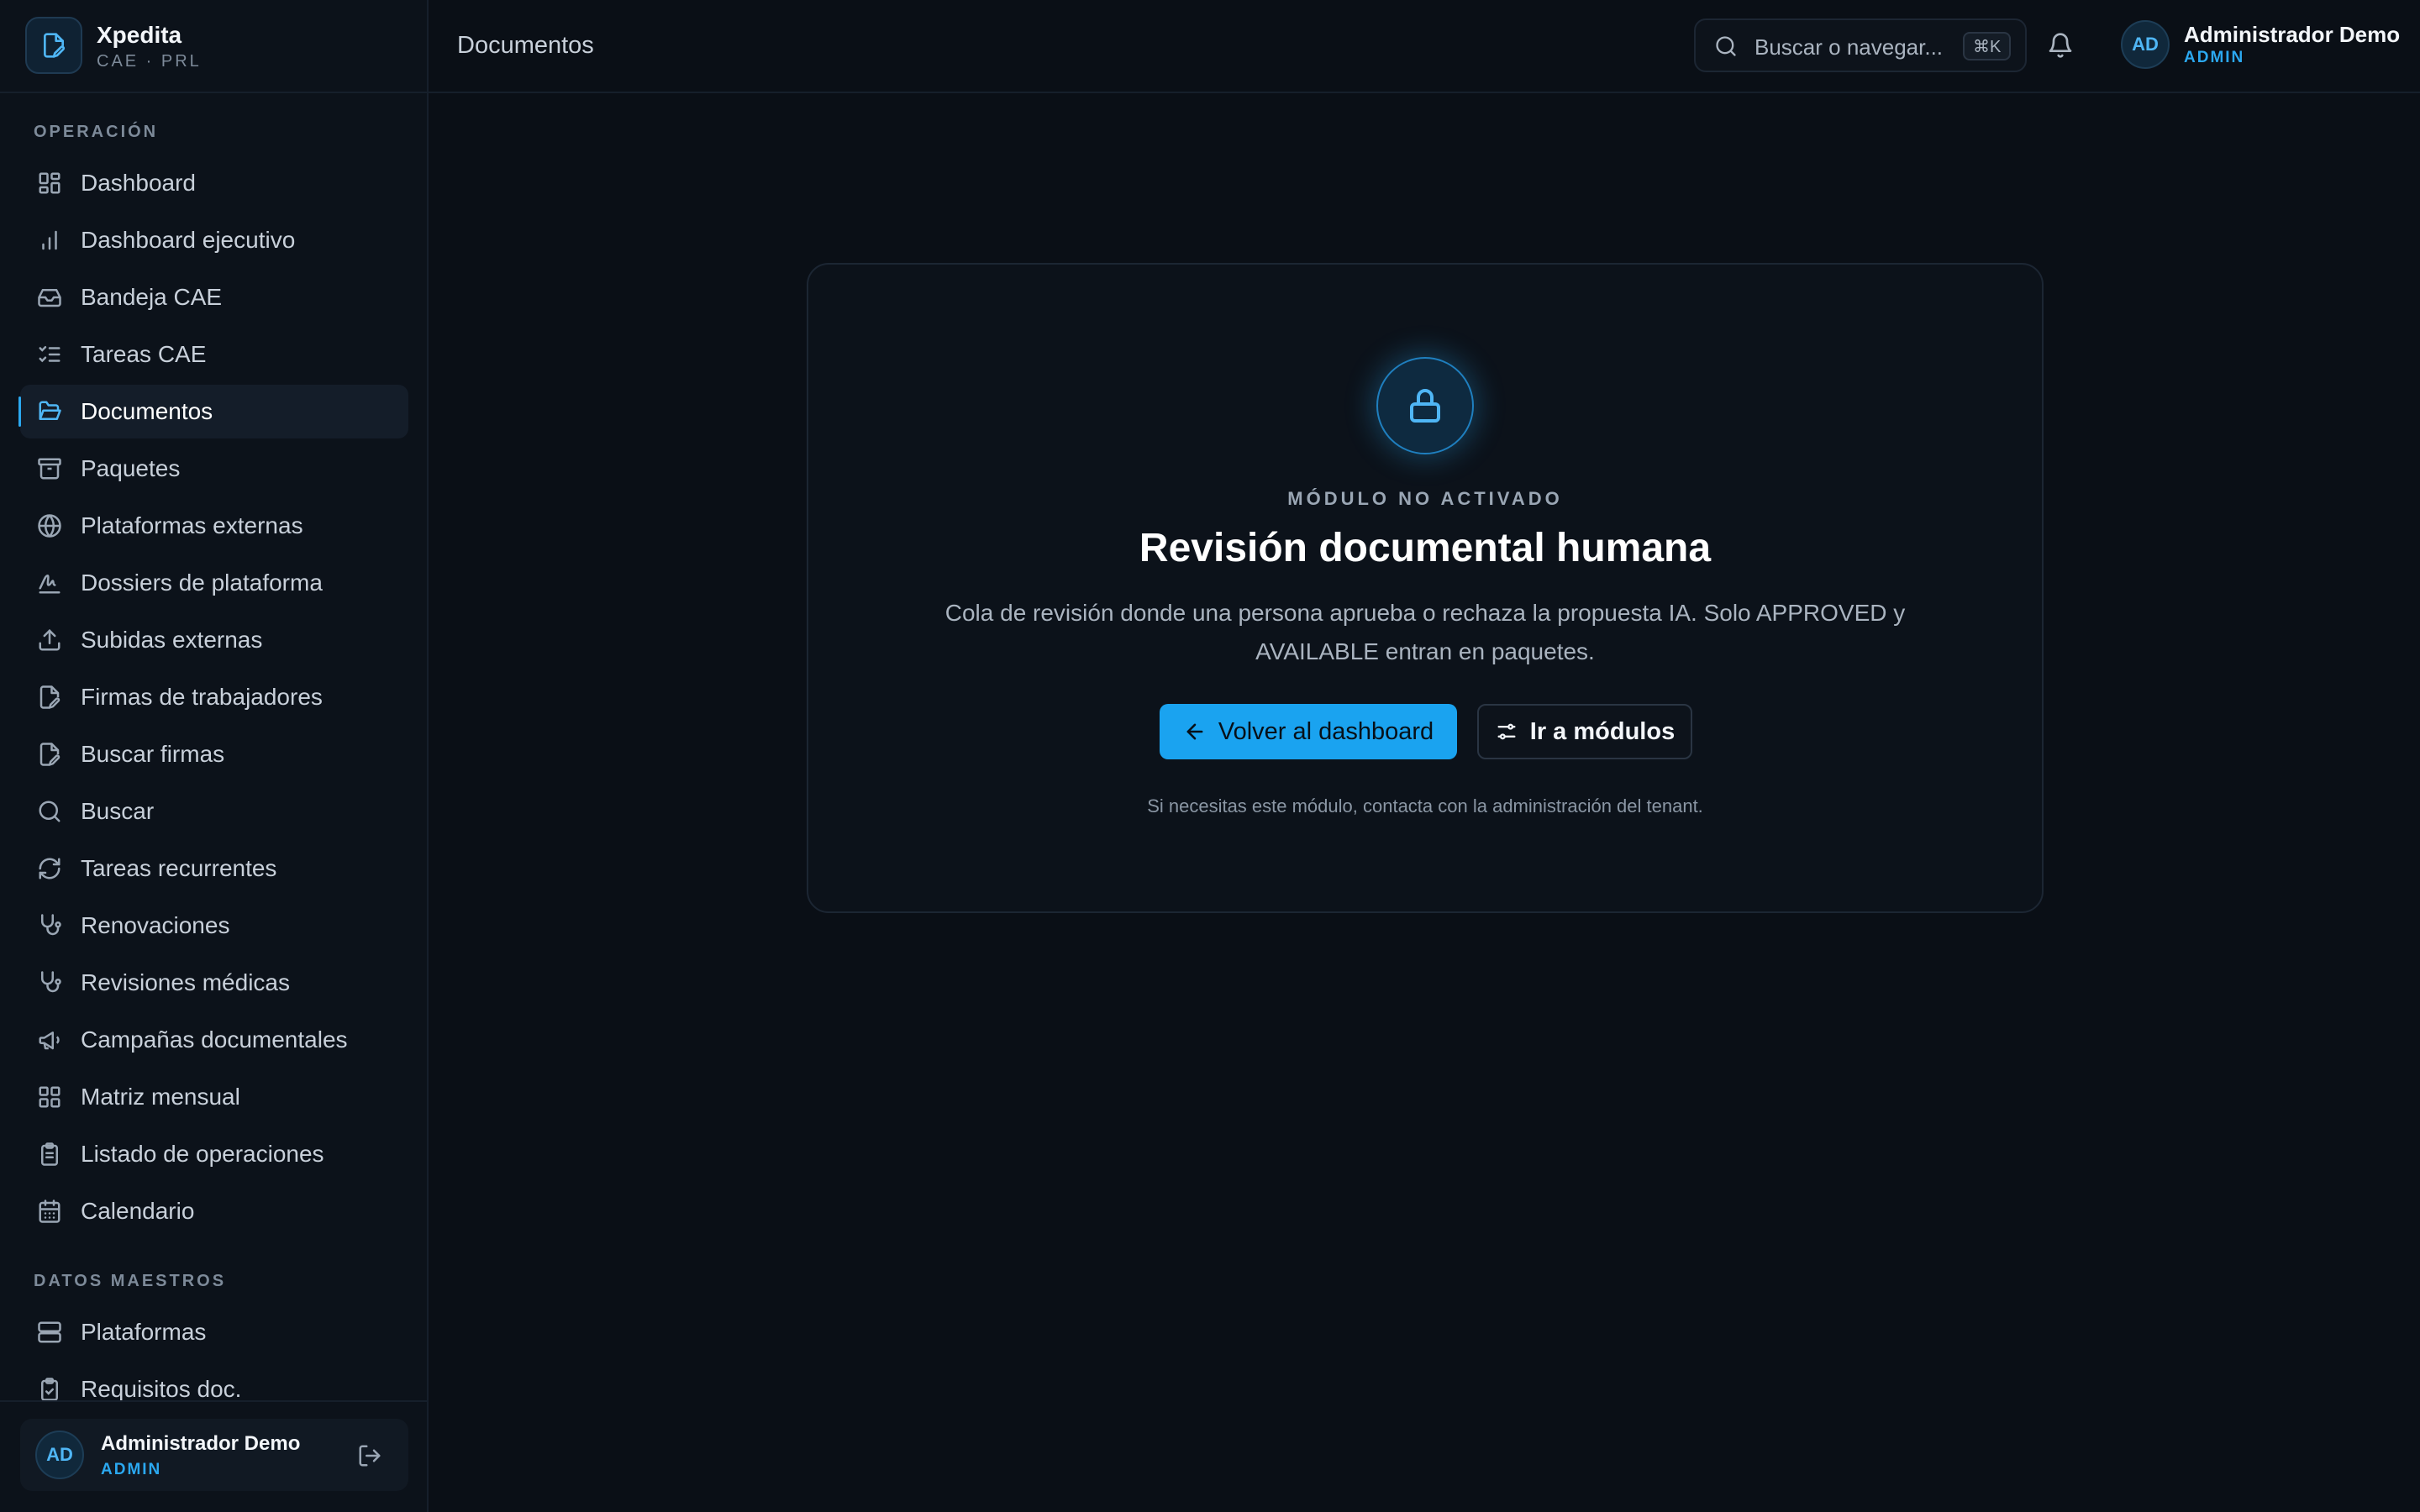 The height and width of the screenshot is (1512, 2420). What do you see at coordinates (149, 61) in the screenshot?
I see `brand-subtitle: CAE · PRL` at bounding box center [149, 61].